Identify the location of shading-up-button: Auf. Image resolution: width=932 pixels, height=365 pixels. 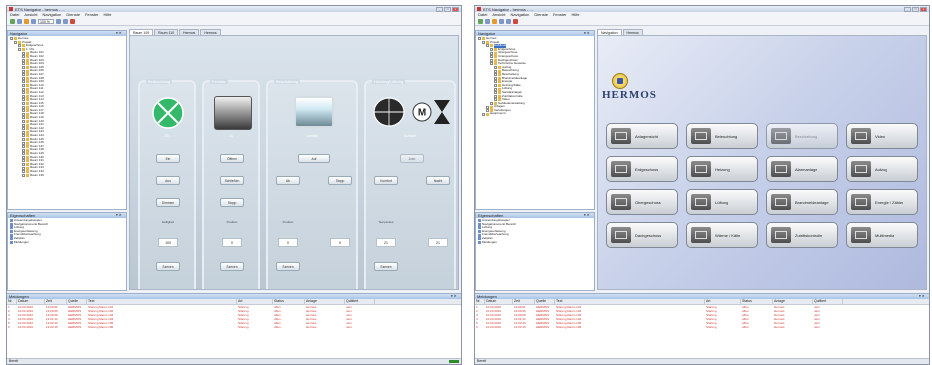
(314, 158).